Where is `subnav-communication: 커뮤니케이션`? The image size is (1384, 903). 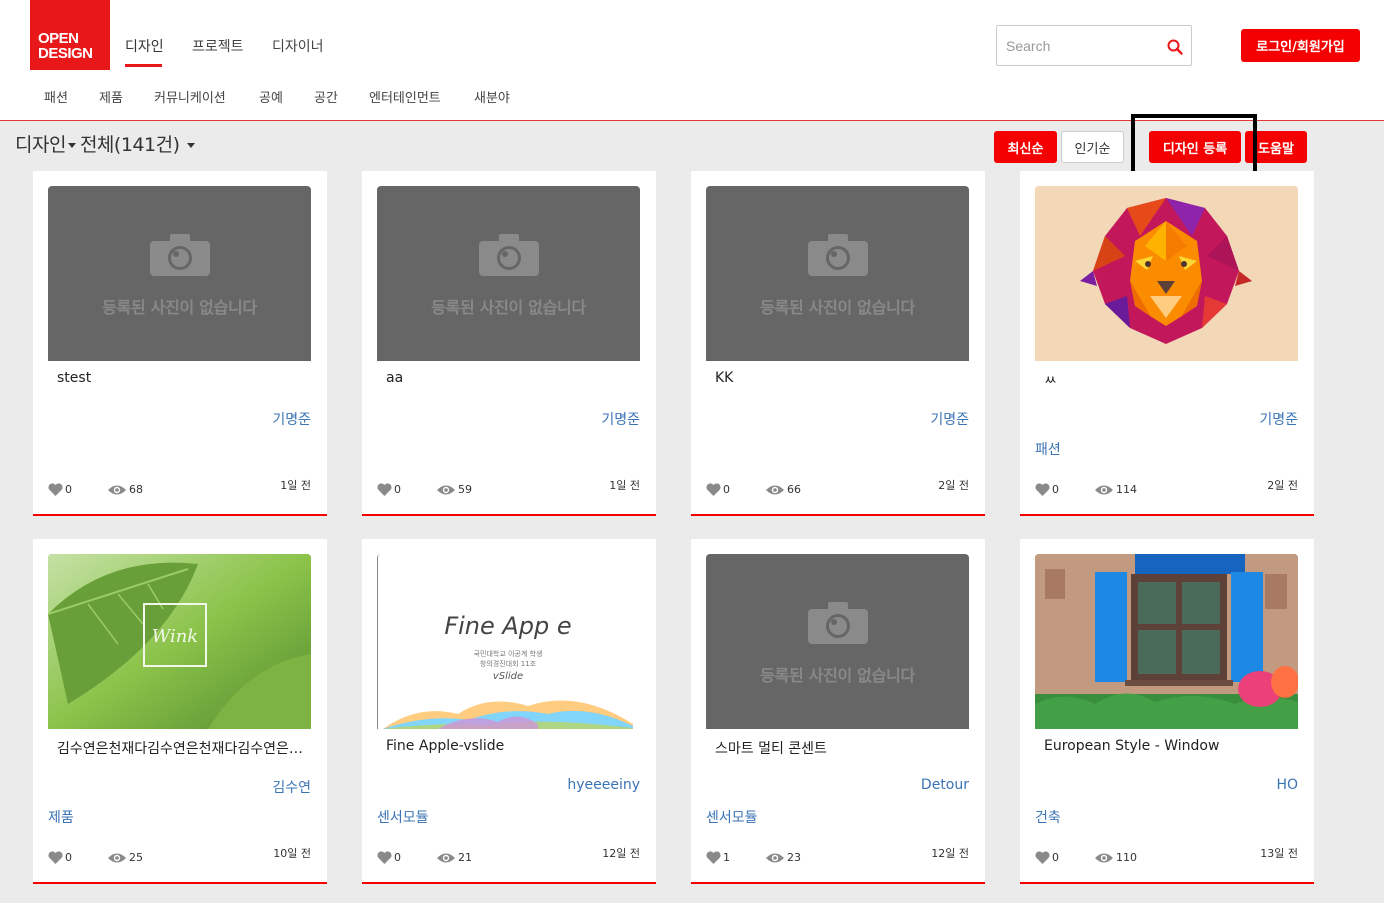 subnav-communication: 커뮤니케이션 is located at coordinates (190, 96).